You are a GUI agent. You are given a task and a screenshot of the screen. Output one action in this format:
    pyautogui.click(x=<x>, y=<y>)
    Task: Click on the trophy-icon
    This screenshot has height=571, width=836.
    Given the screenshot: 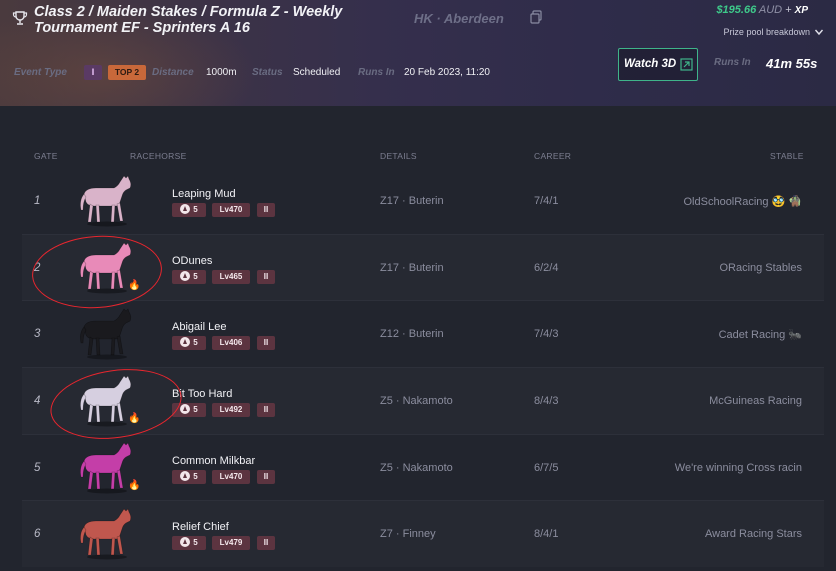 What is the action you would take?
    pyautogui.click(x=20, y=18)
    